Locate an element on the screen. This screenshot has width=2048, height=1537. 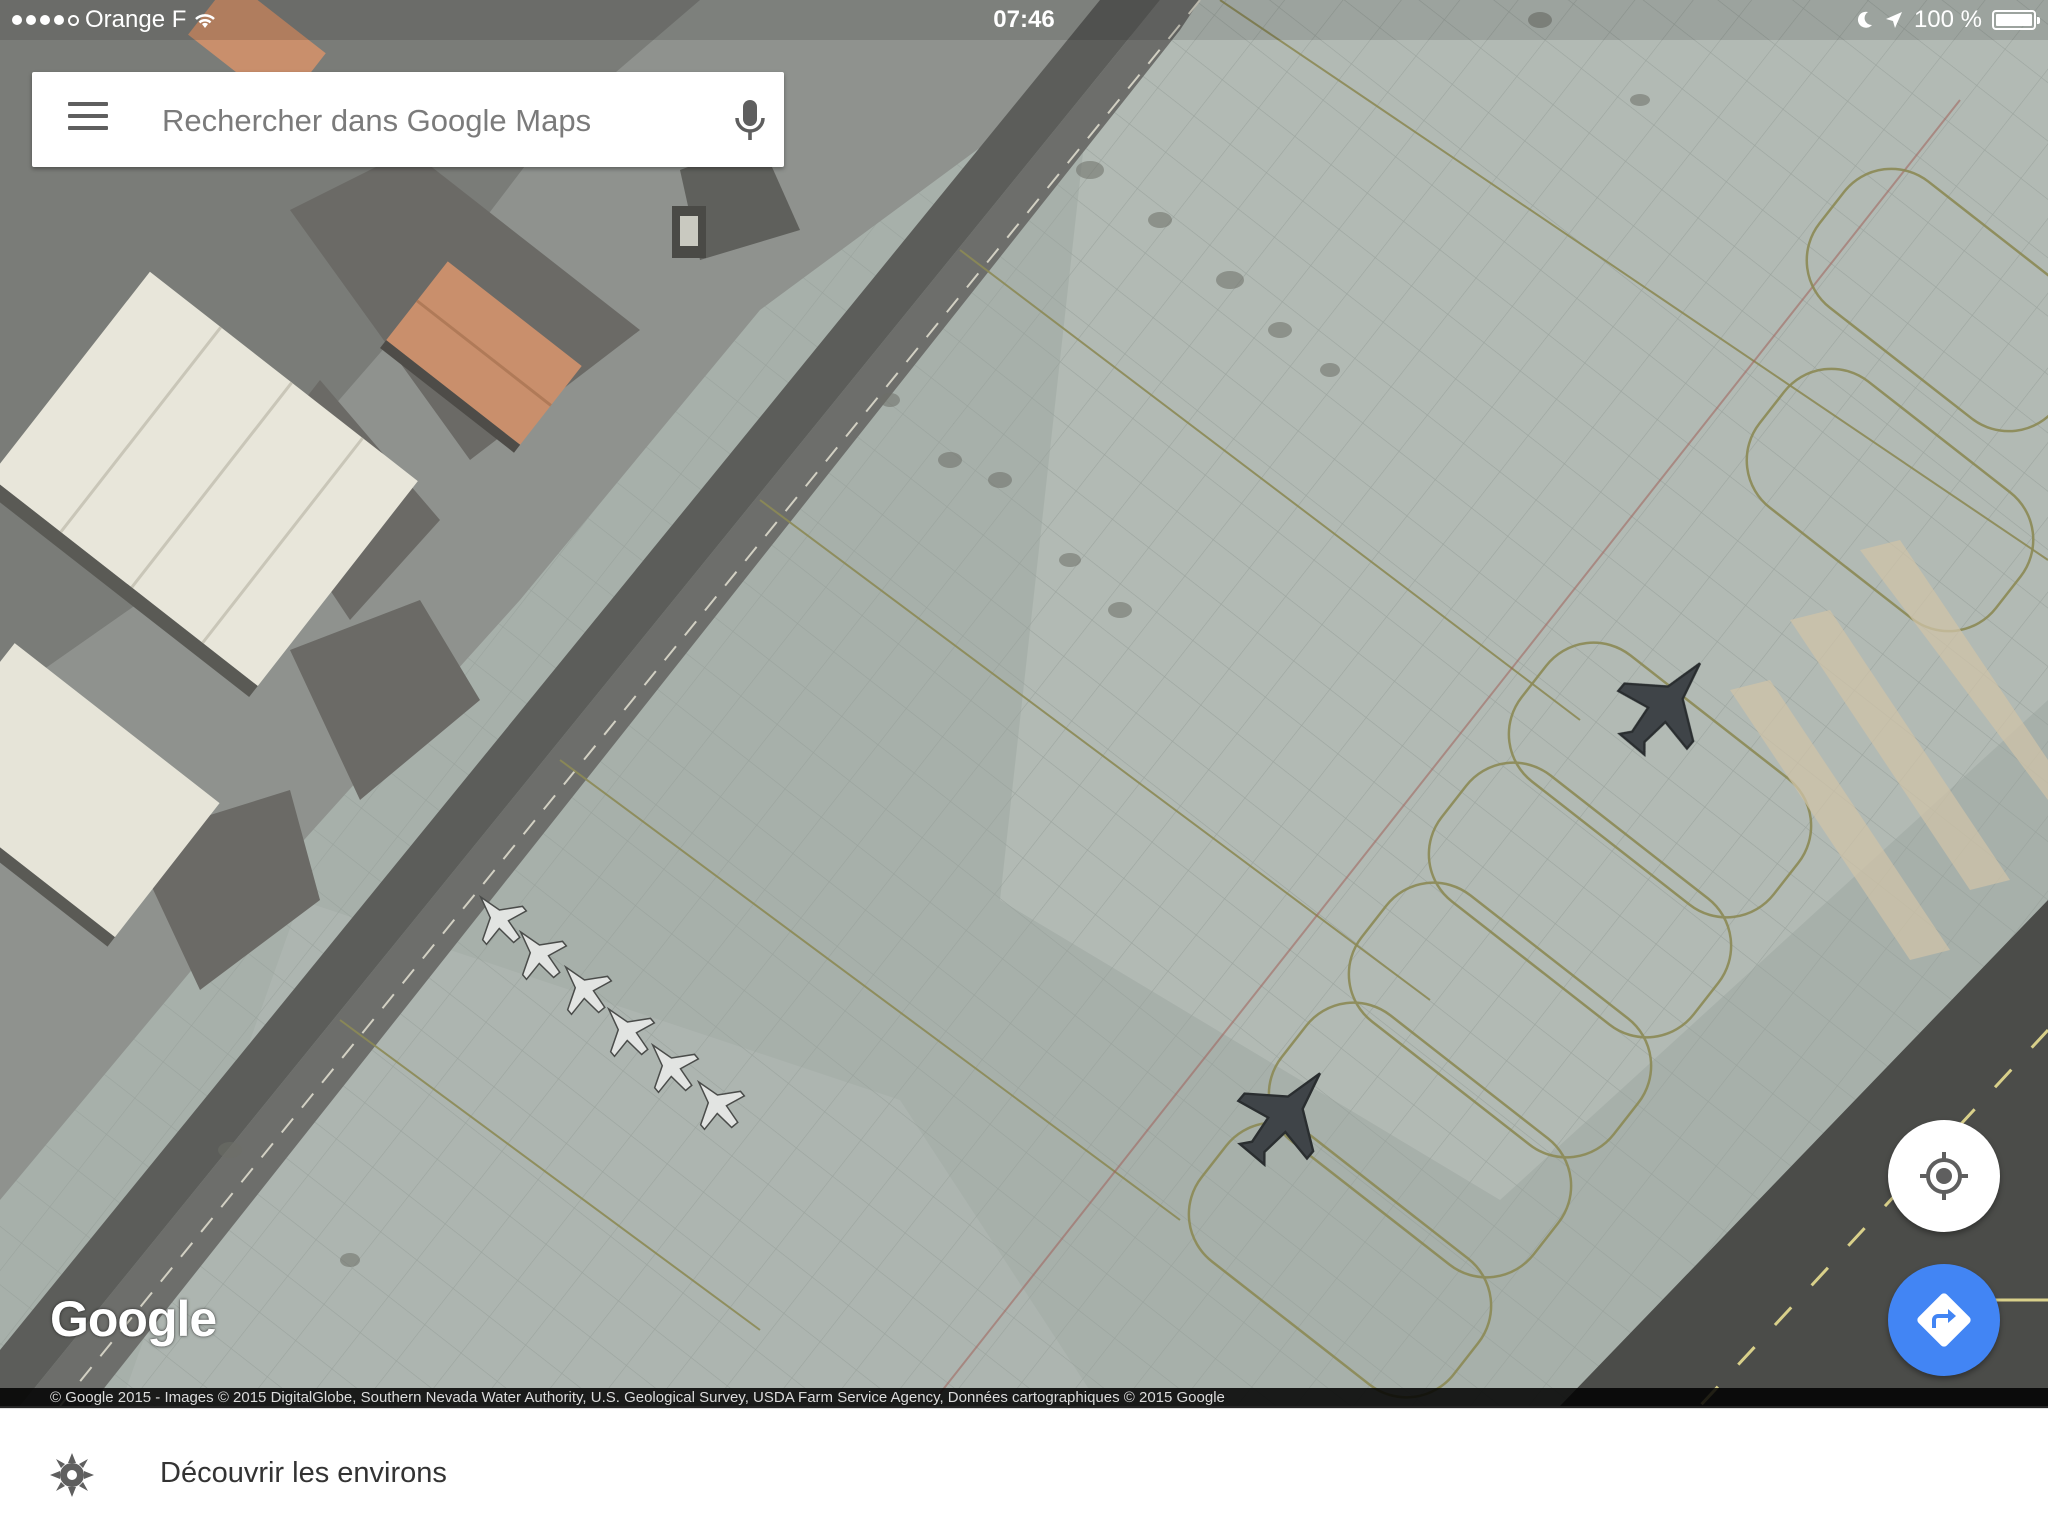
explore-nearby-bar: Découvrir les environs is located at coordinates (1024, 1472).